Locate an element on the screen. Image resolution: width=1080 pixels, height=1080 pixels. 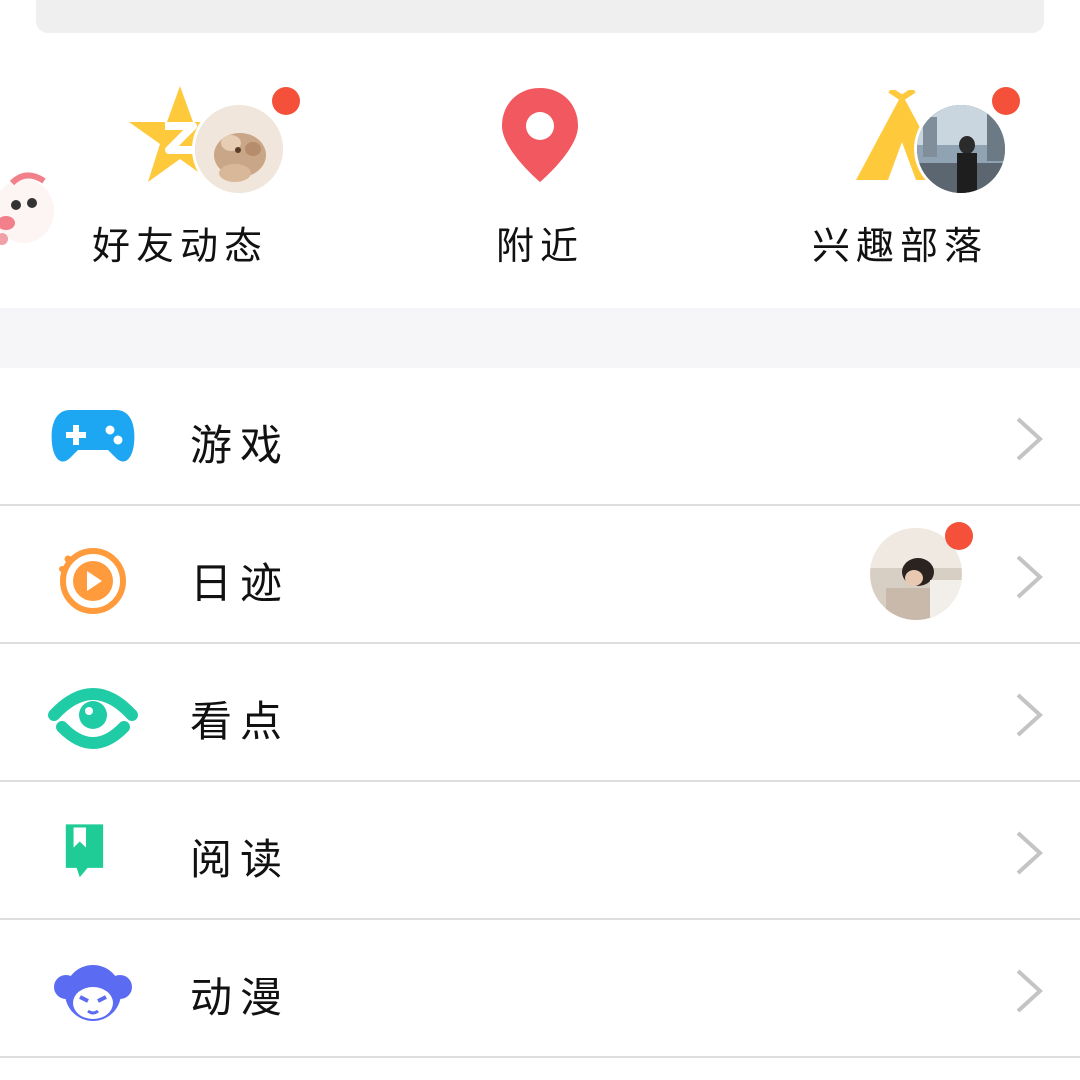
shortcut-label: 附近 is located at coordinates (539, 246).